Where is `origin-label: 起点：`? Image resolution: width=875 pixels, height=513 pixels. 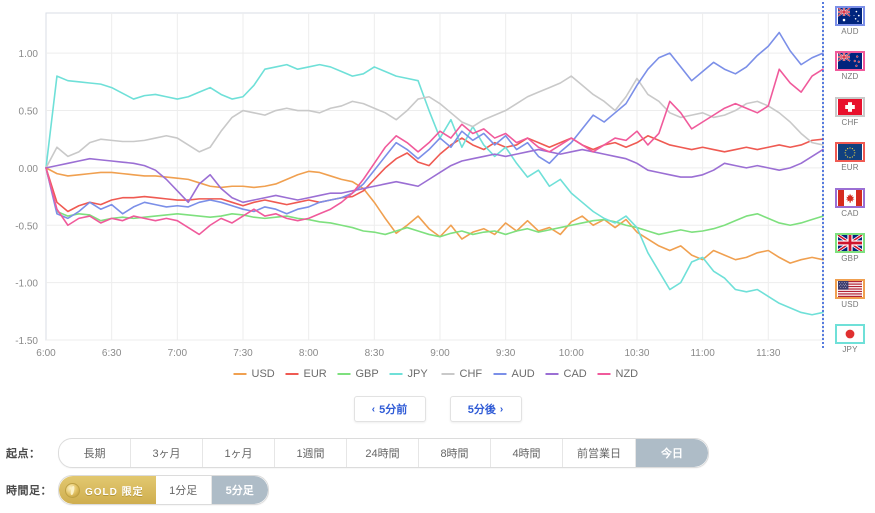
origin-label: 起点： is located at coordinates (23, 454).